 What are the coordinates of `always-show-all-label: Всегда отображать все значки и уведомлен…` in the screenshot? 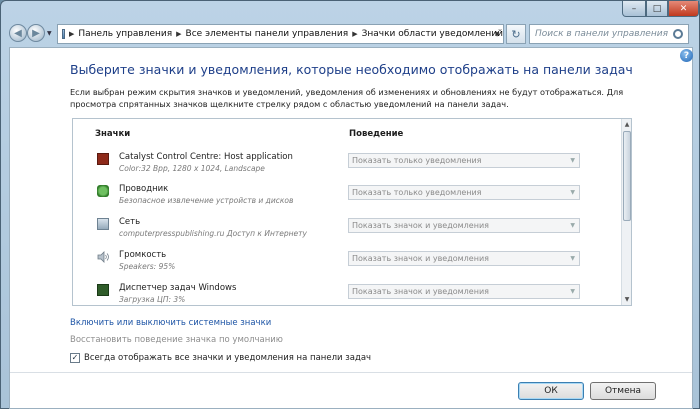 It's located at (227, 358).